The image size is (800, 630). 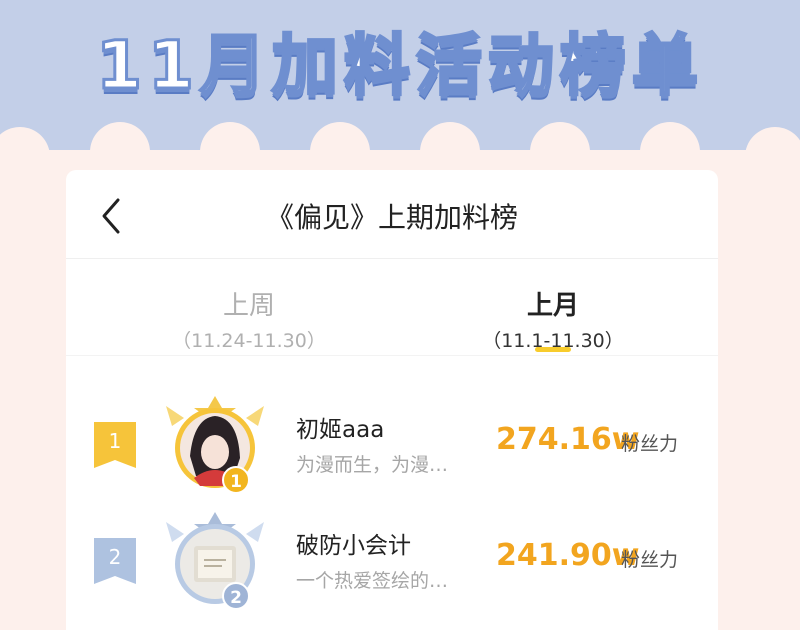 I want to click on svg-text: 1, so click(x=236, y=482).